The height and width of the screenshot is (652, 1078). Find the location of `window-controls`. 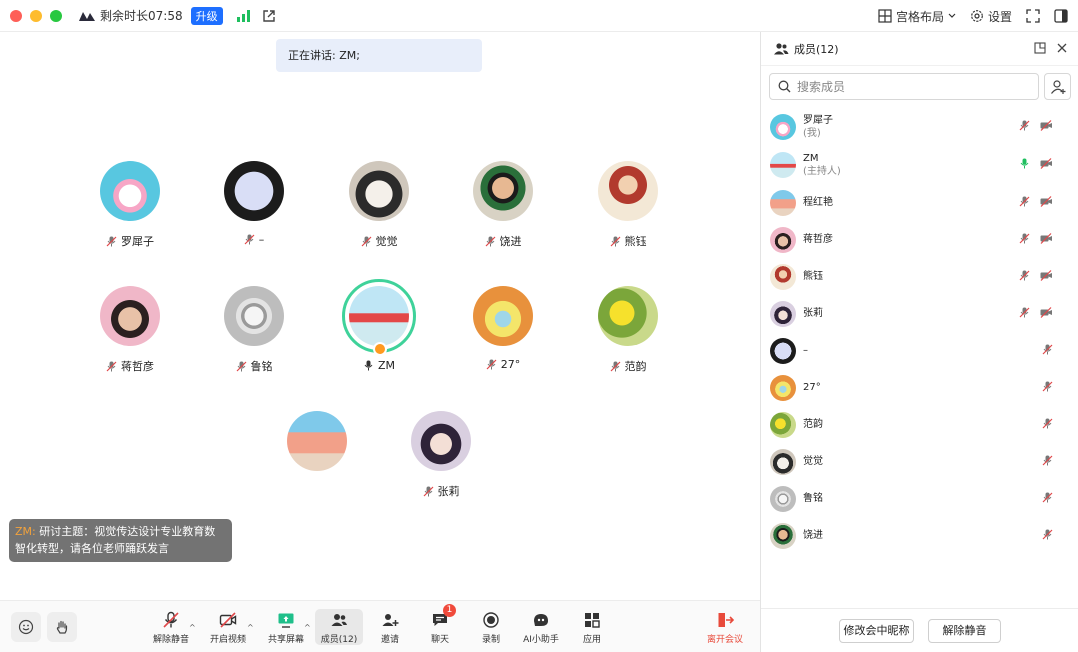

window-controls is located at coordinates (36, 15).